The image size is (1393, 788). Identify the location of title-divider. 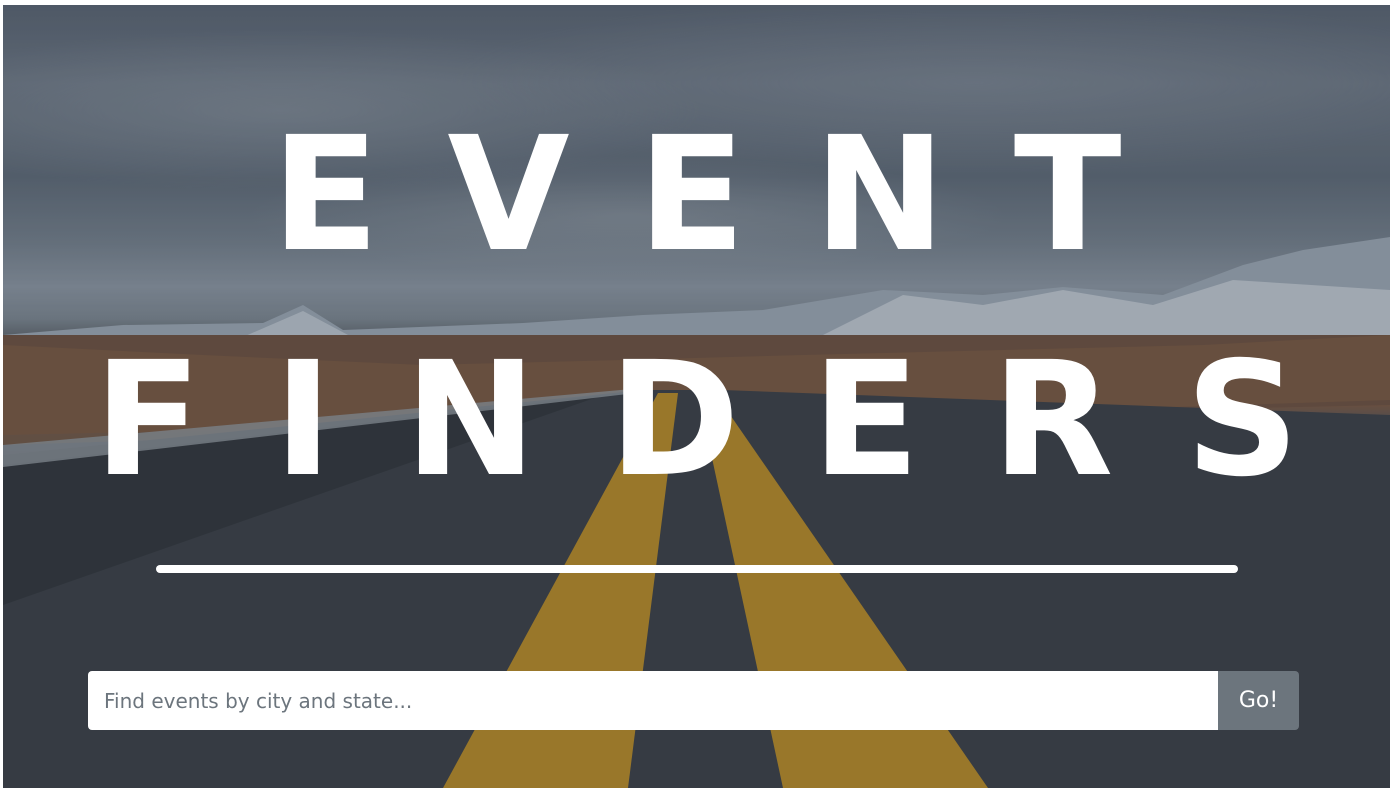
(697, 569).